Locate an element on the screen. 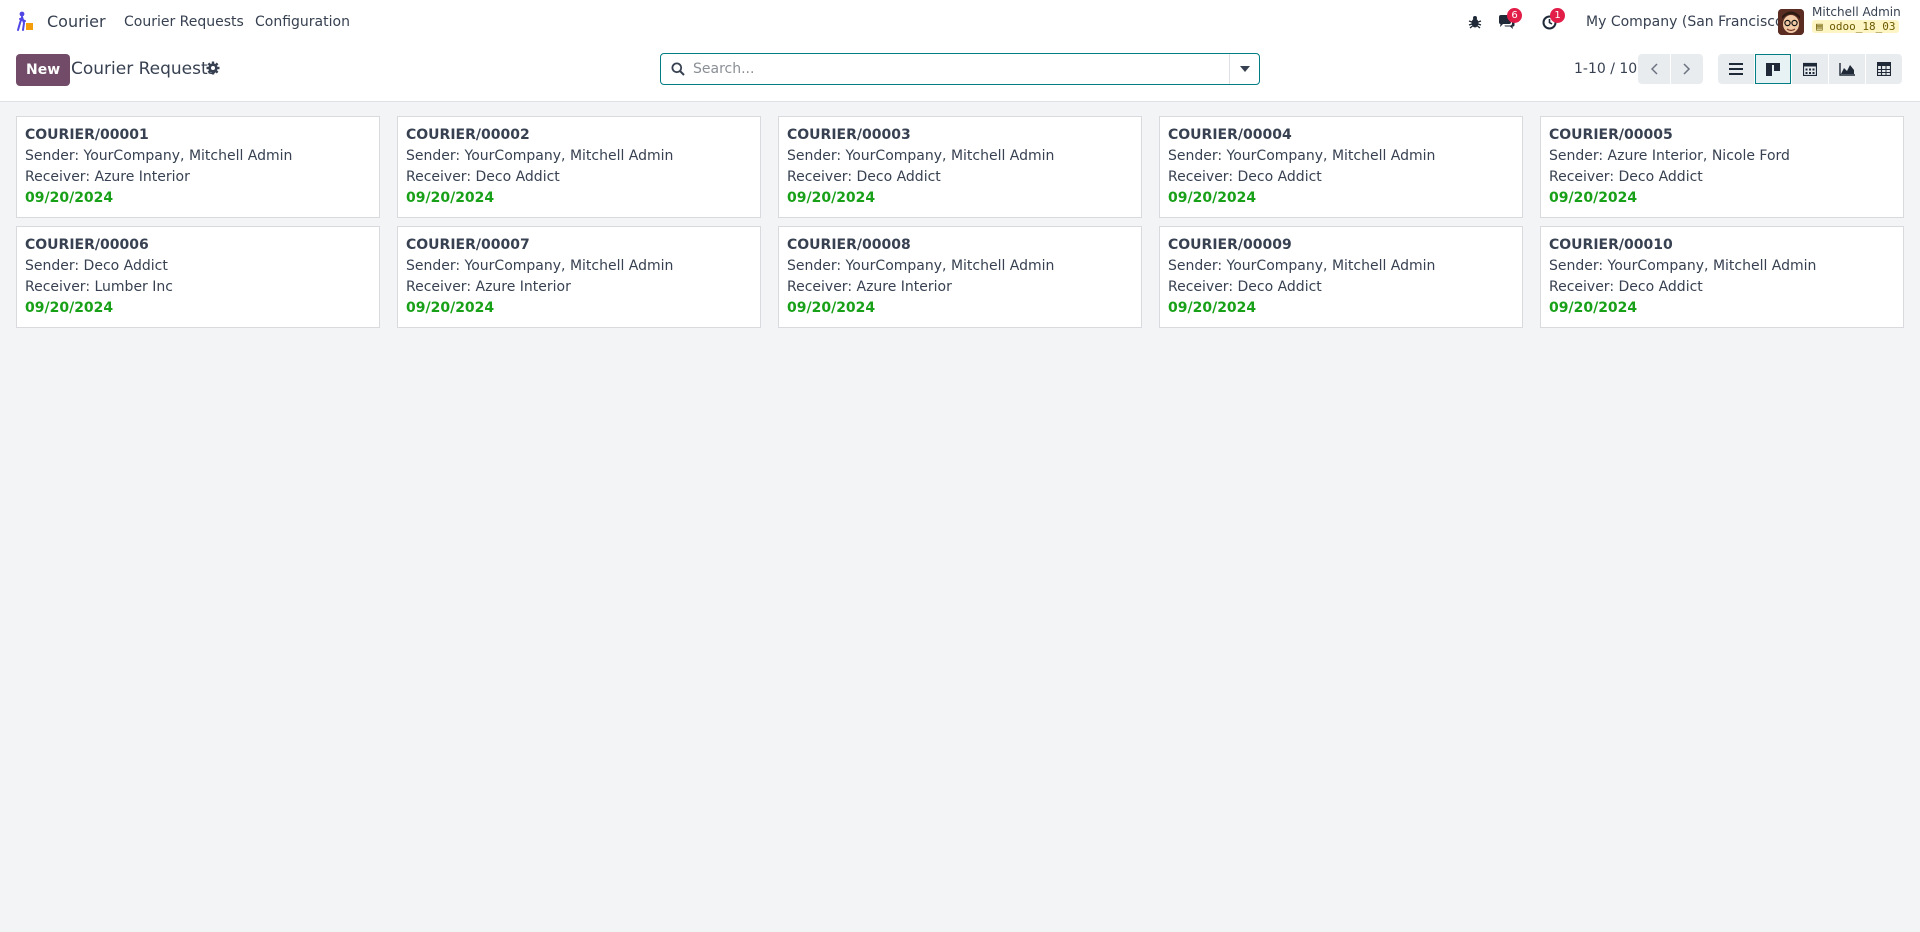 The width and height of the screenshot is (1920, 932). activities-clock-icon: 1 is located at coordinates (1552, 20).